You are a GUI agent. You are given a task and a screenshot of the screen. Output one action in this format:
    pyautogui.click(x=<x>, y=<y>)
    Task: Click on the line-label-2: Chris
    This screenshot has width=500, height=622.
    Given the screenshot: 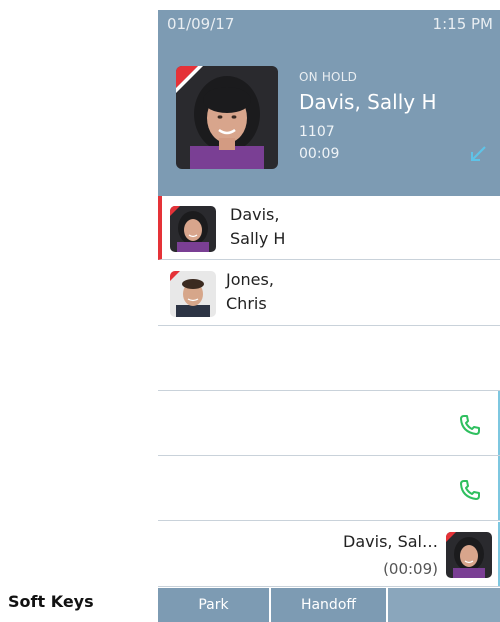 What is the action you would take?
    pyautogui.click(x=246, y=303)
    